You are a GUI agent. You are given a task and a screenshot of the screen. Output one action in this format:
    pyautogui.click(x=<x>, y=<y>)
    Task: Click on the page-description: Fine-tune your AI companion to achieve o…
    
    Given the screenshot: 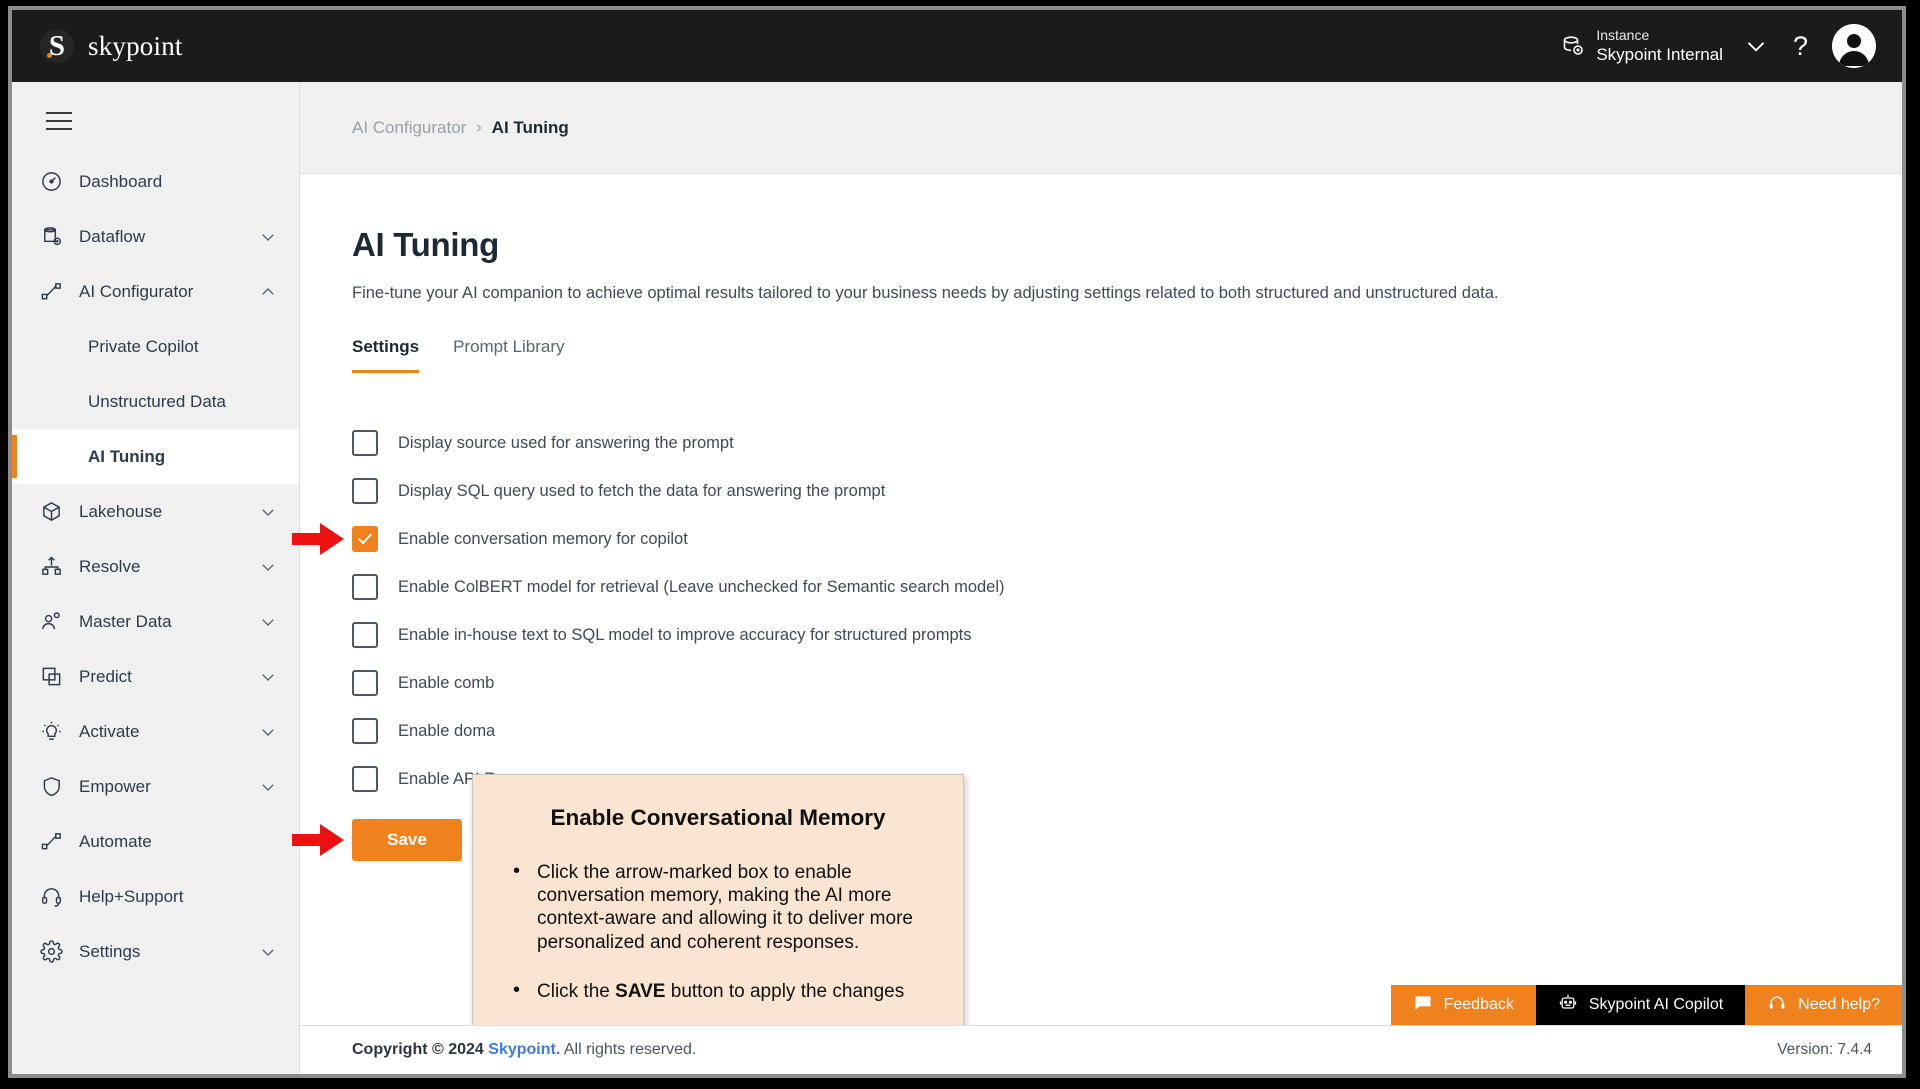 What is the action you would take?
    pyautogui.click(x=925, y=293)
    